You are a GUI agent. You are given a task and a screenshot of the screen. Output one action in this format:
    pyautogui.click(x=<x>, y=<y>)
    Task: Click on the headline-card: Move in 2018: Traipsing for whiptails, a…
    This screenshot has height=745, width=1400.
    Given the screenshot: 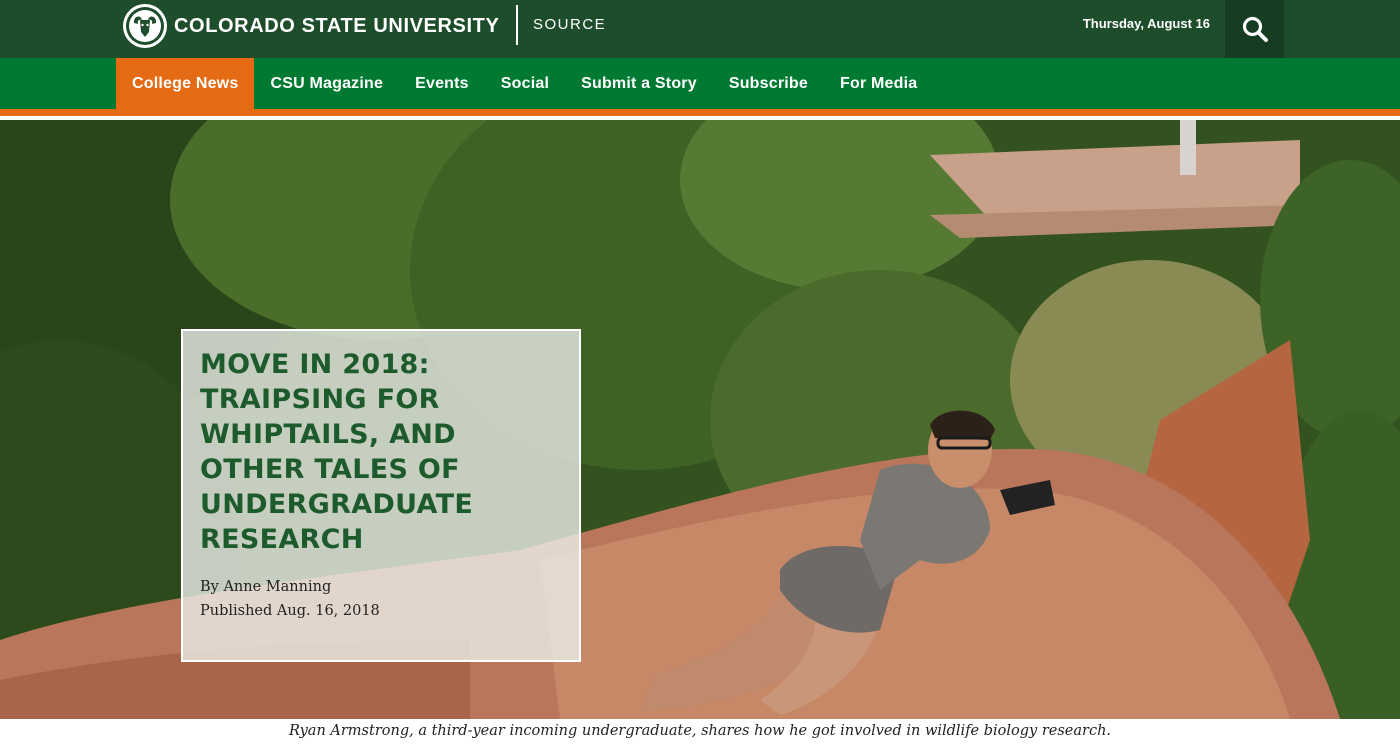 What is the action you would take?
    pyautogui.click(x=381, y=495)
    